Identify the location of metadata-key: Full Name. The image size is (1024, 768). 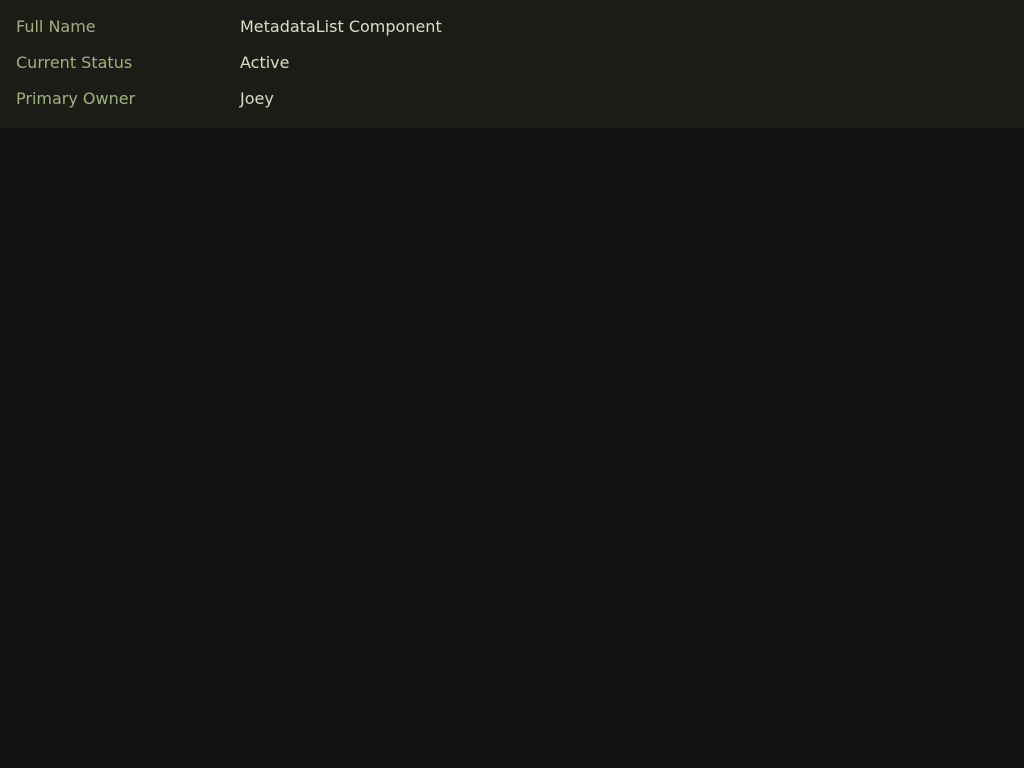
(56, 26).